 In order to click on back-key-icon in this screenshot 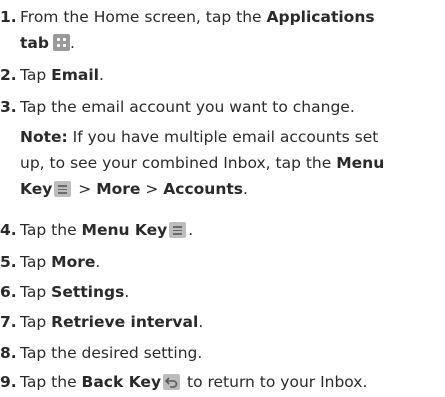, I will do `click(172, 382)`.